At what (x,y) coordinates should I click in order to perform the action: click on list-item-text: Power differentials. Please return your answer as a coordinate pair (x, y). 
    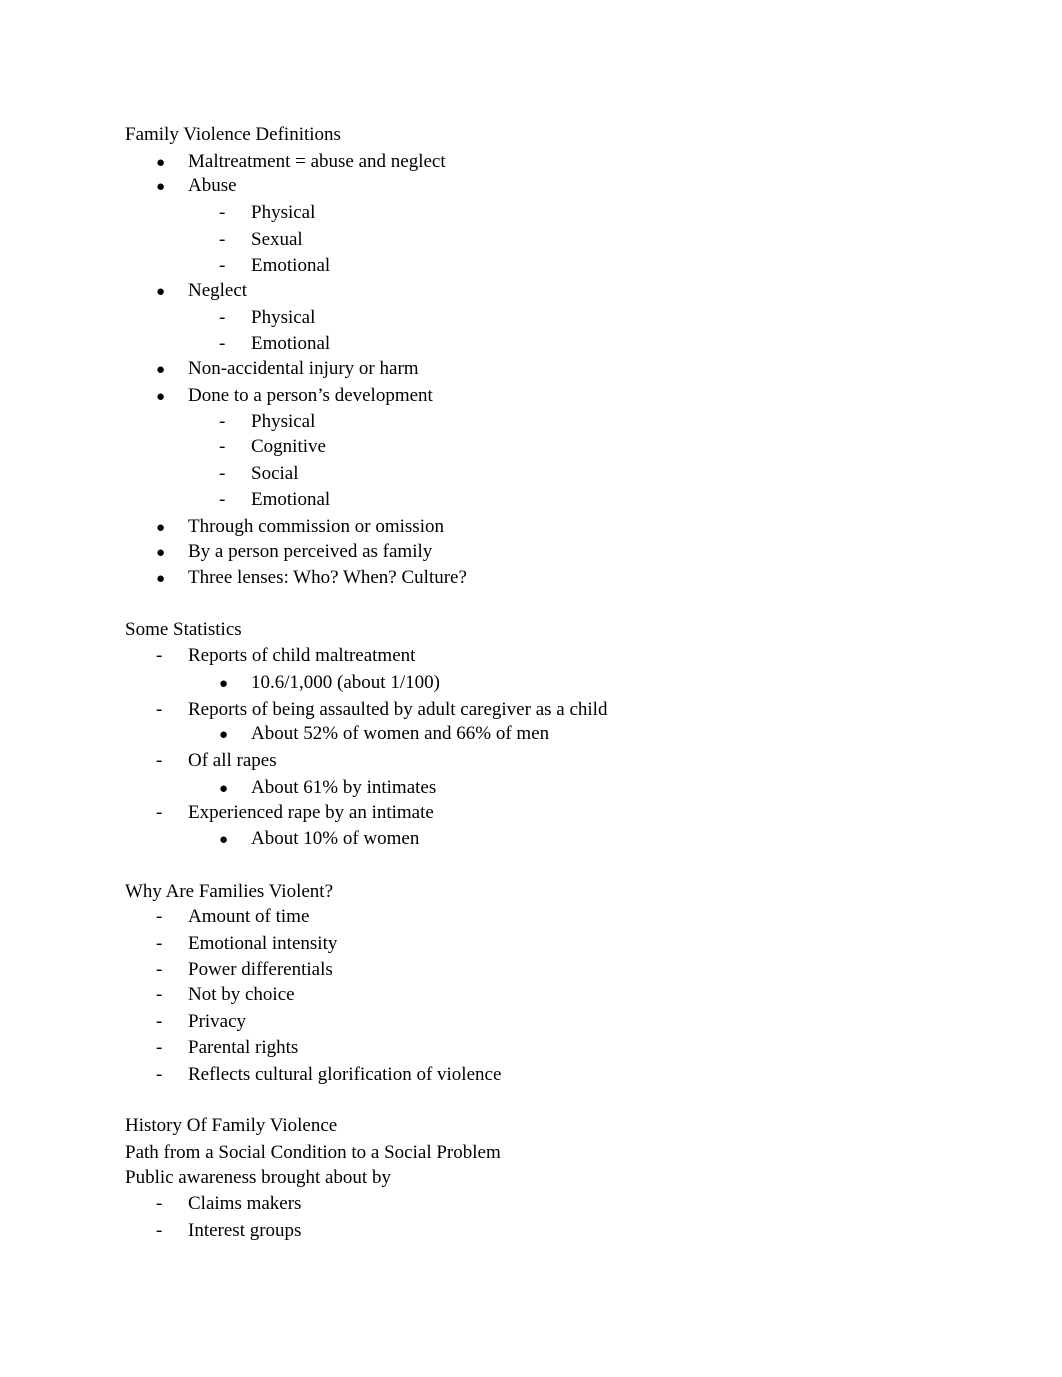
    Looking at the image, I should click on (260, 969).